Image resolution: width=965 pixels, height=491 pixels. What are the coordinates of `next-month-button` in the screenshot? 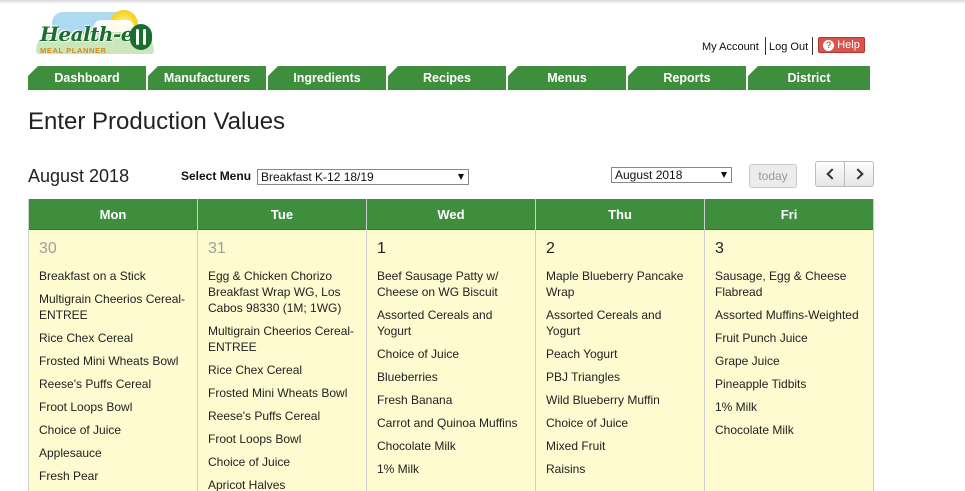 It's located at (858, 174).